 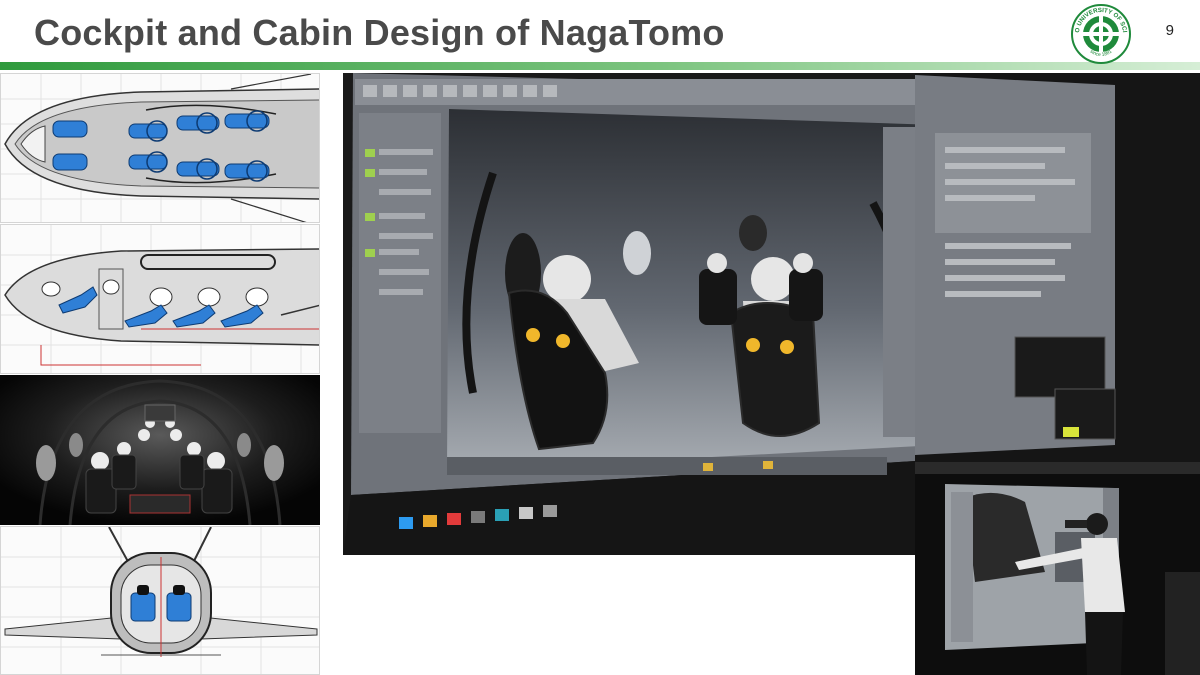 What do you see at coordinates (1169, 30) in the screenshot?
I see `page-number: 9` at bounding box center [1169, 30].